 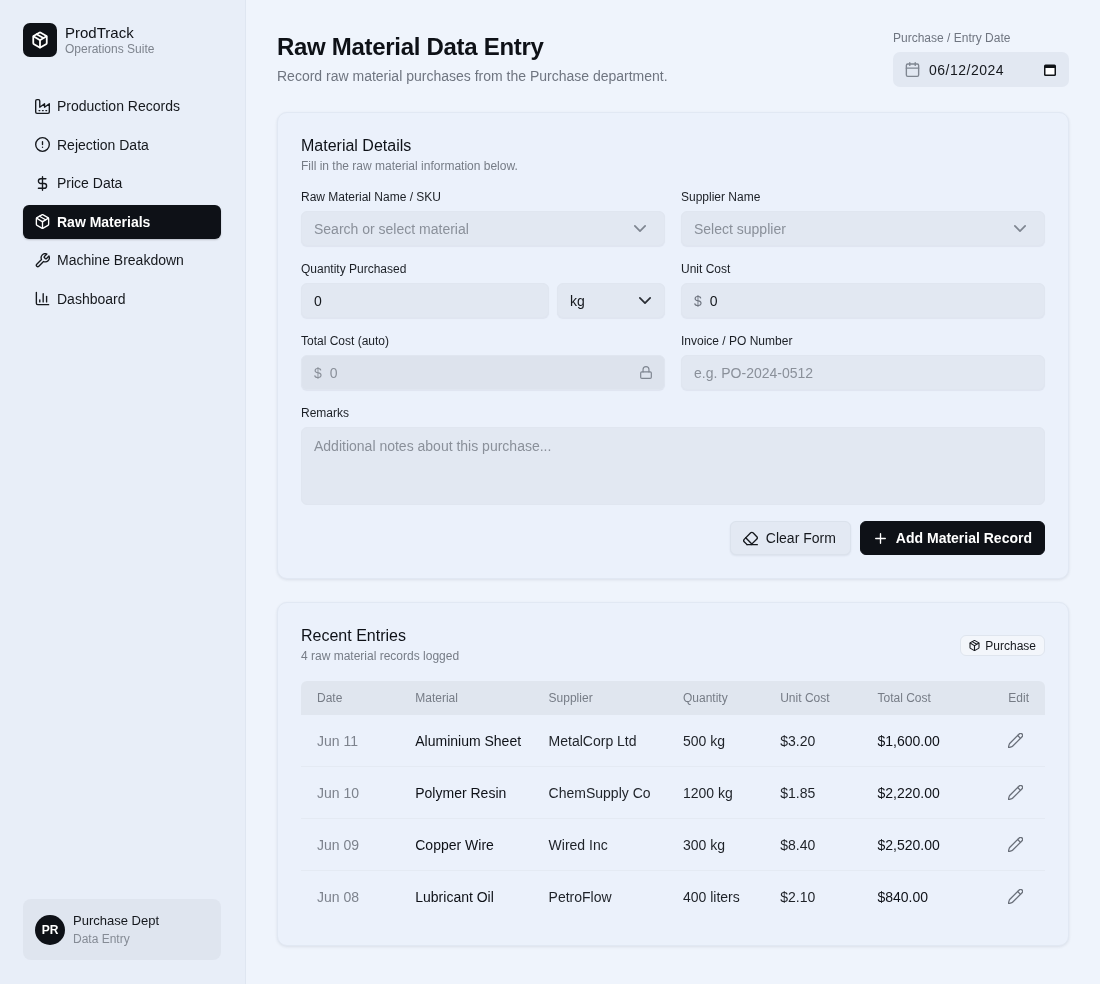 I want to click on wrench-icon, so click(x=42, y=260).